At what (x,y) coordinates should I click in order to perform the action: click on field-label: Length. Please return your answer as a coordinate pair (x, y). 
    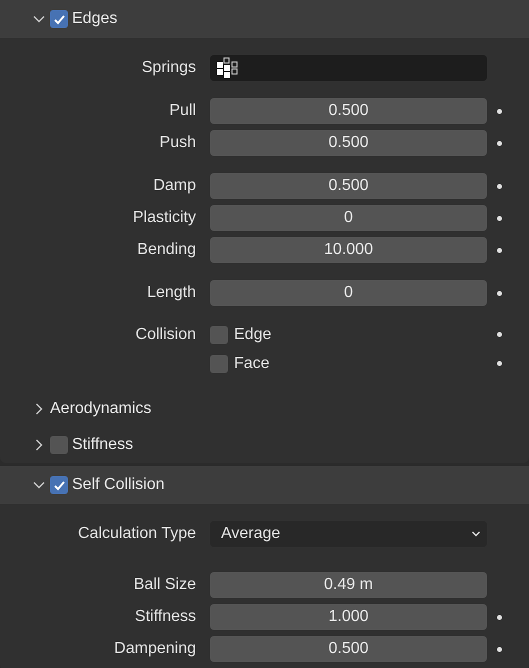
    Looking at the image, I should click on (171, 293).